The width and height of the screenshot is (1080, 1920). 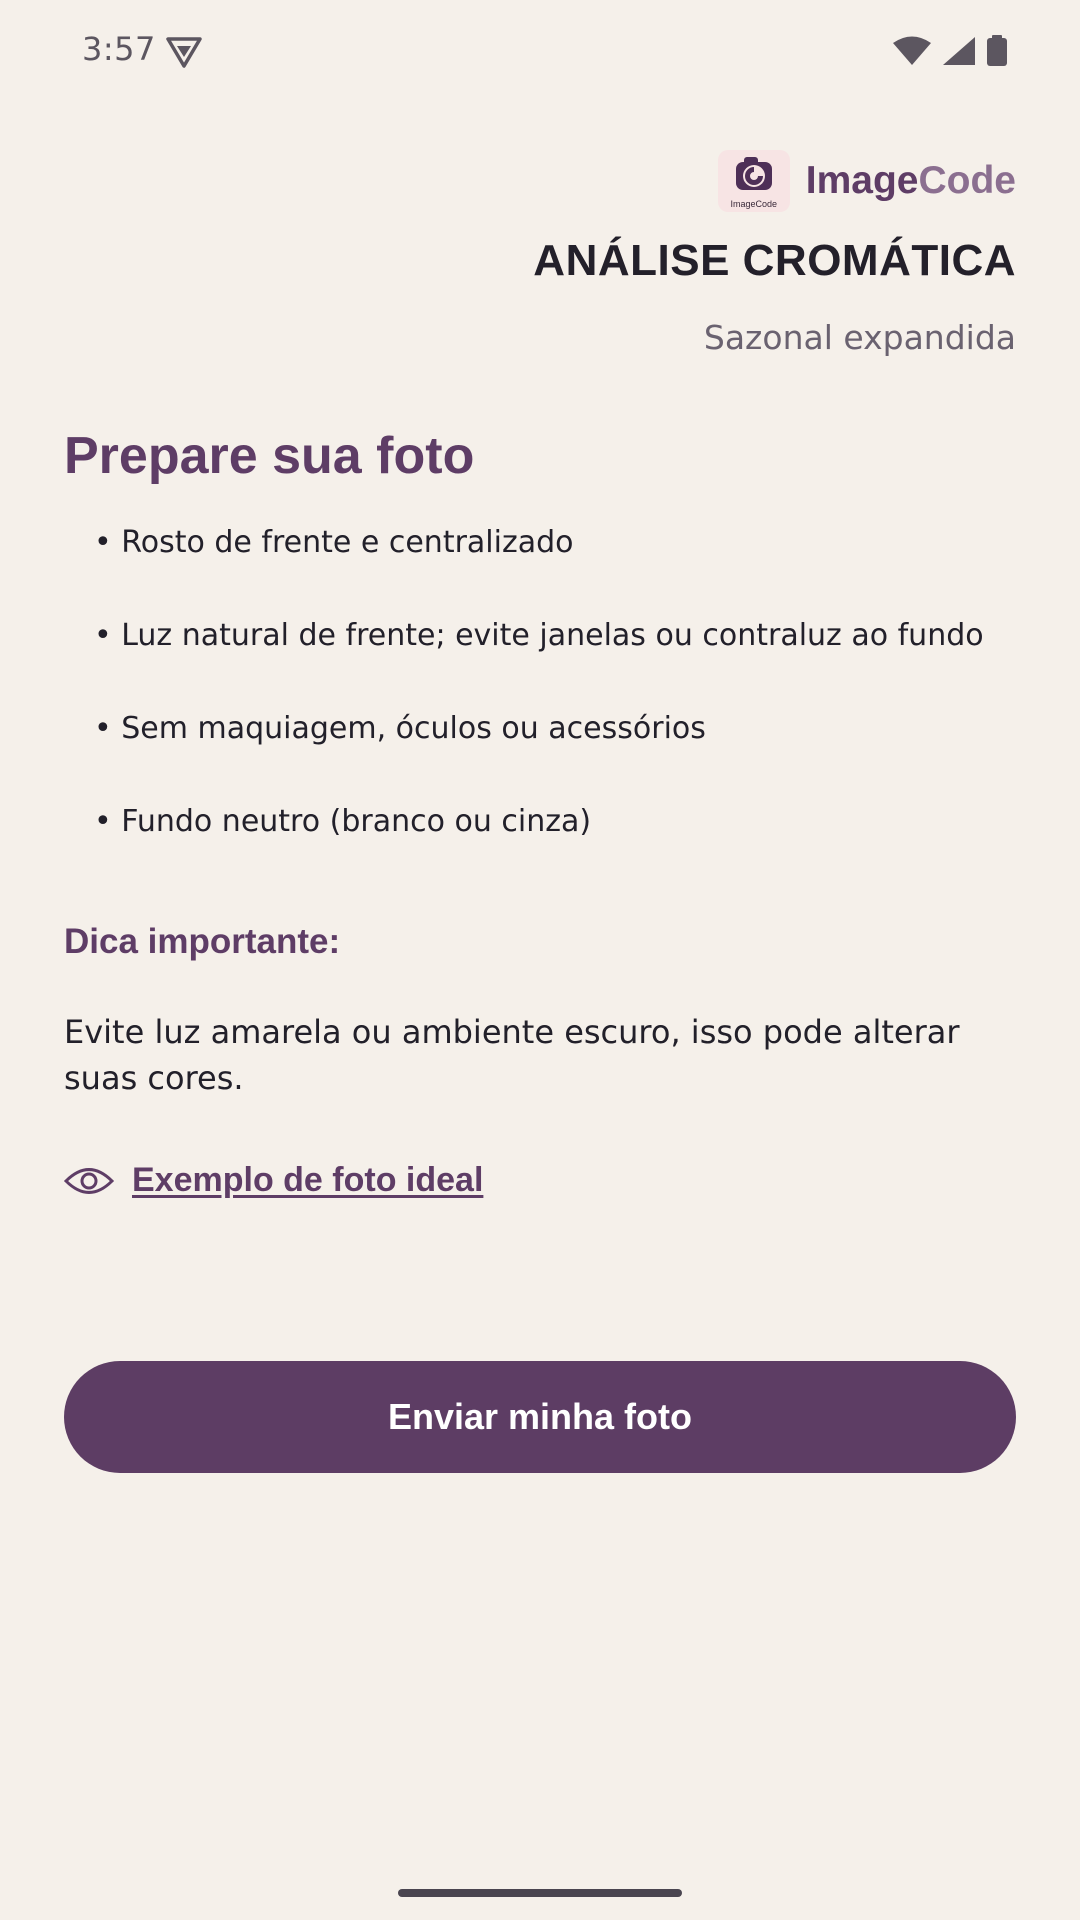 What do you see at coordinates (202, 941) in the screenshot?
I see `important-tip-heading: Dica importante:` at bounding box center [202, 941].